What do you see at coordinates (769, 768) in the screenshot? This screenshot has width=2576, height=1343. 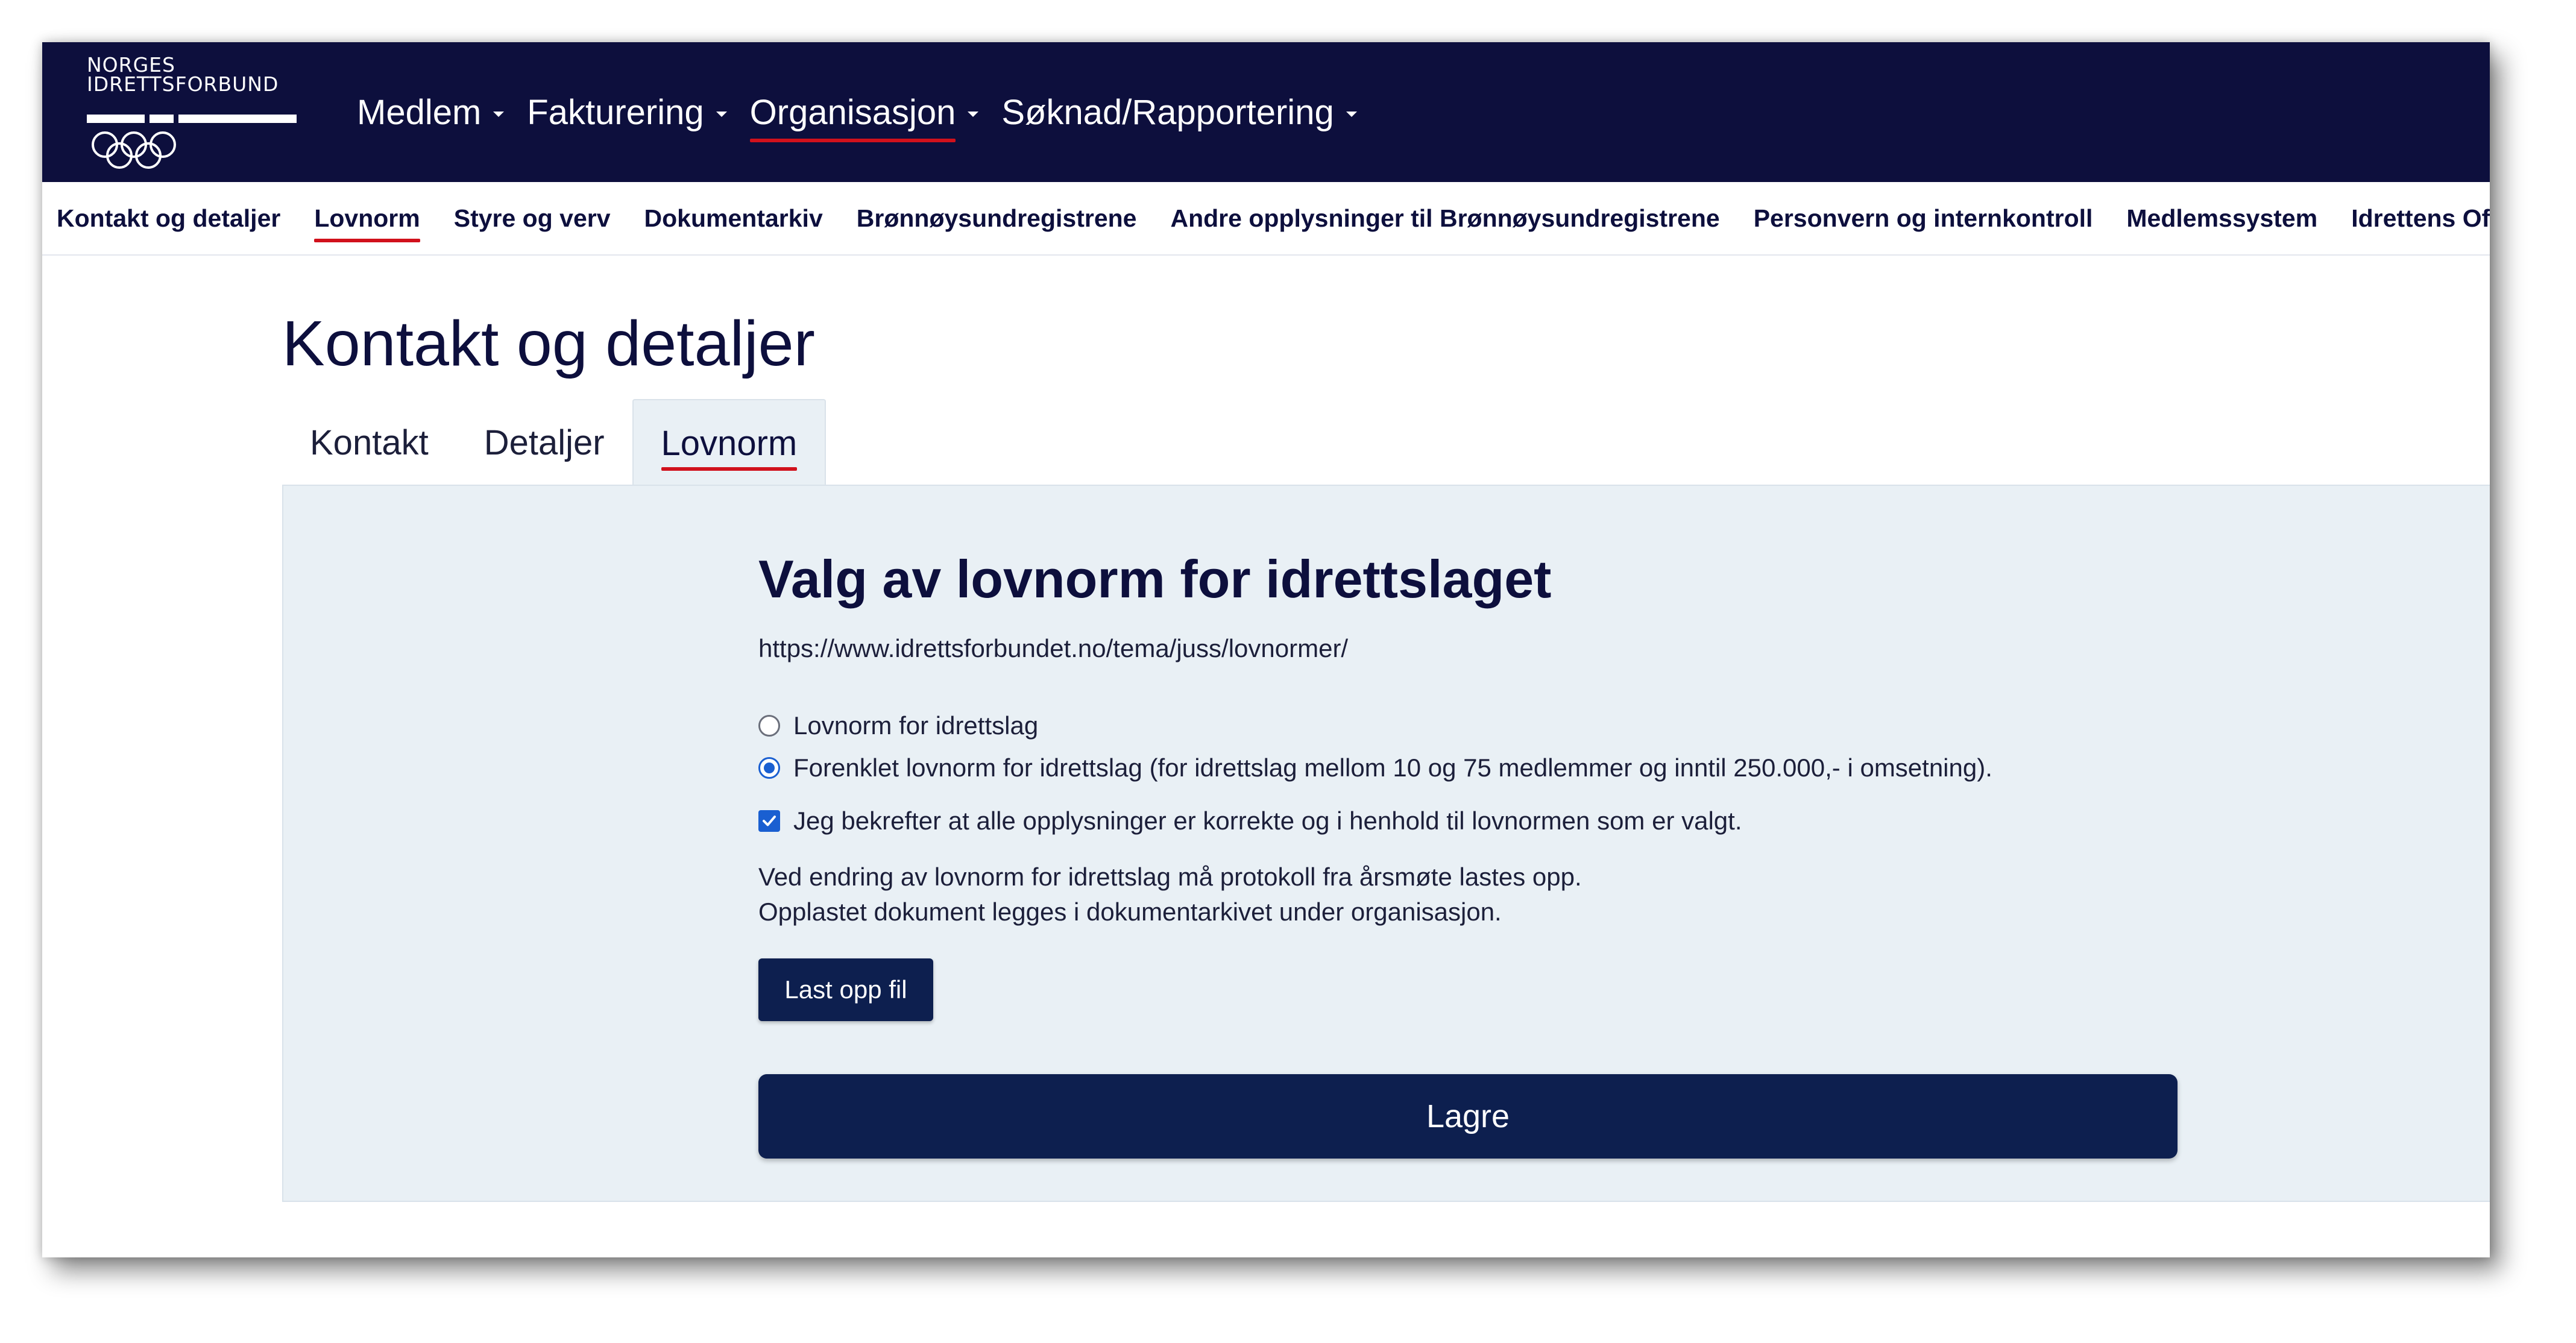 I see `radio-button-selected` at bounding box center [769, 768].